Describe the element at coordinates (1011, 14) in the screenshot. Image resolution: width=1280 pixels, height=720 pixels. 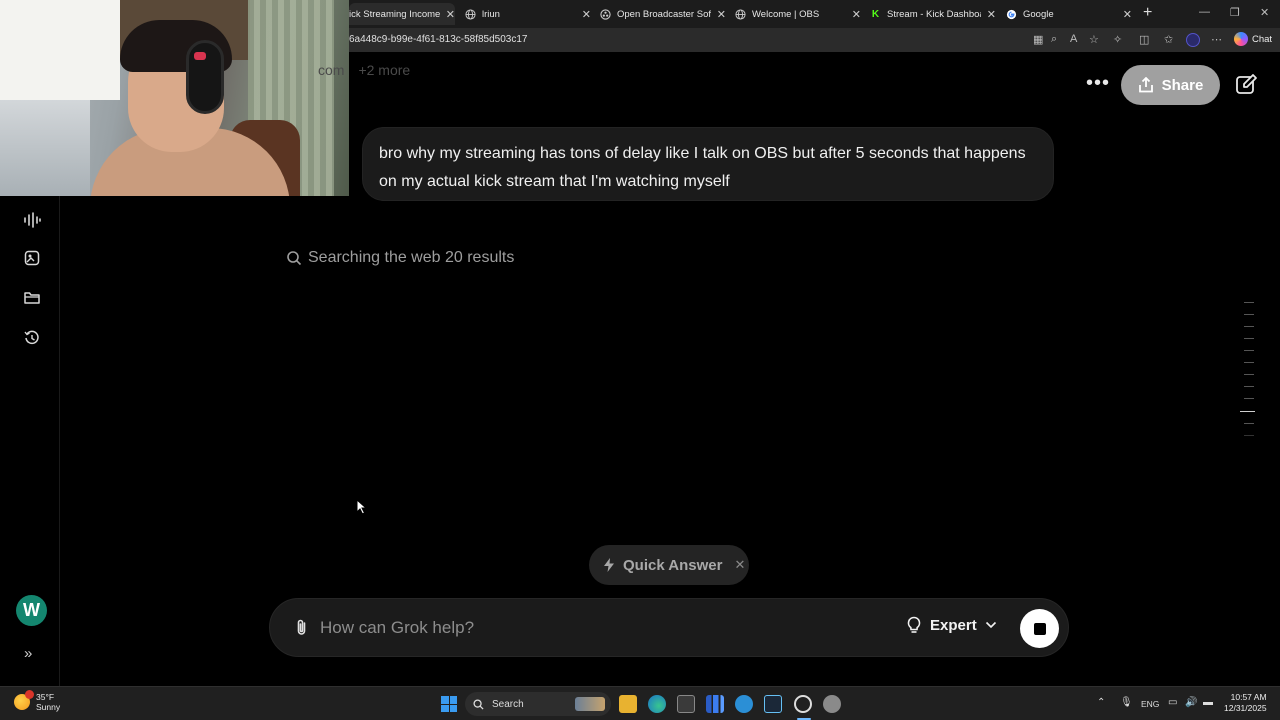
I see `google-icon` at that location.